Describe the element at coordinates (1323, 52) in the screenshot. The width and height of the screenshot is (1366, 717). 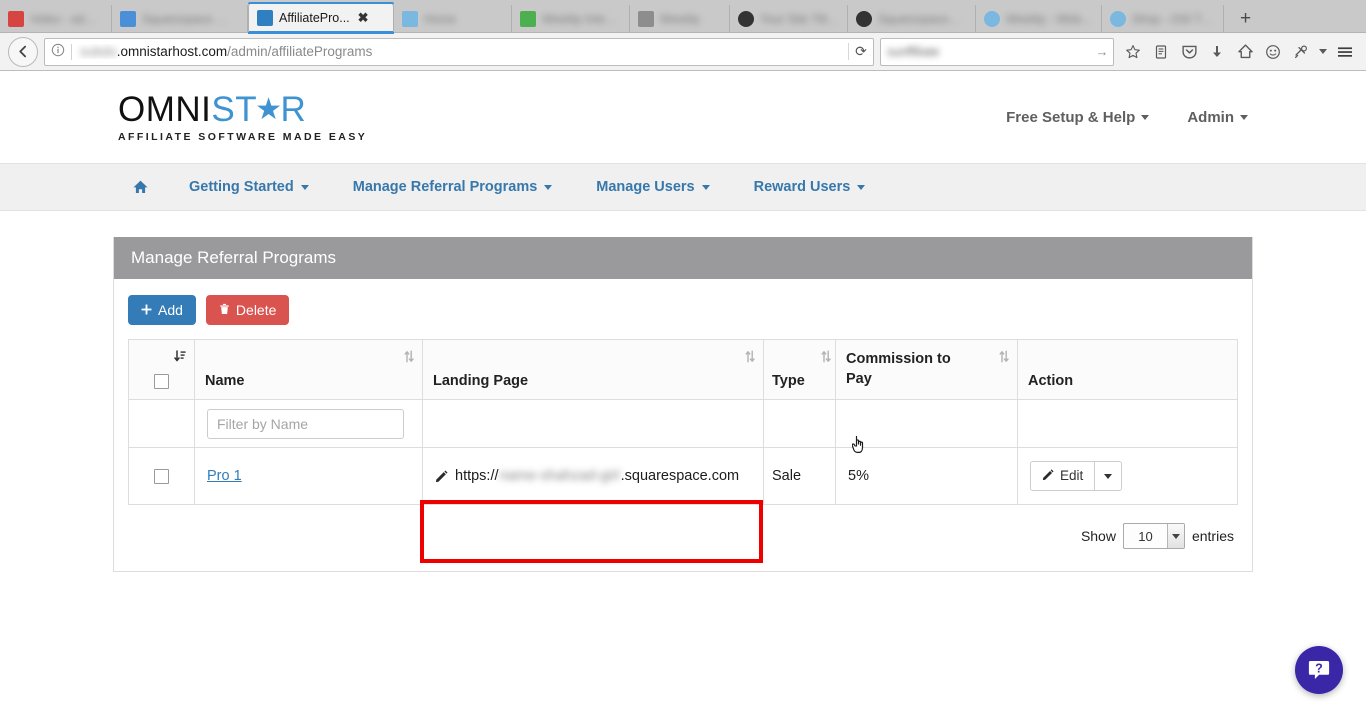
I see `overflow-caret-icon` at that location.